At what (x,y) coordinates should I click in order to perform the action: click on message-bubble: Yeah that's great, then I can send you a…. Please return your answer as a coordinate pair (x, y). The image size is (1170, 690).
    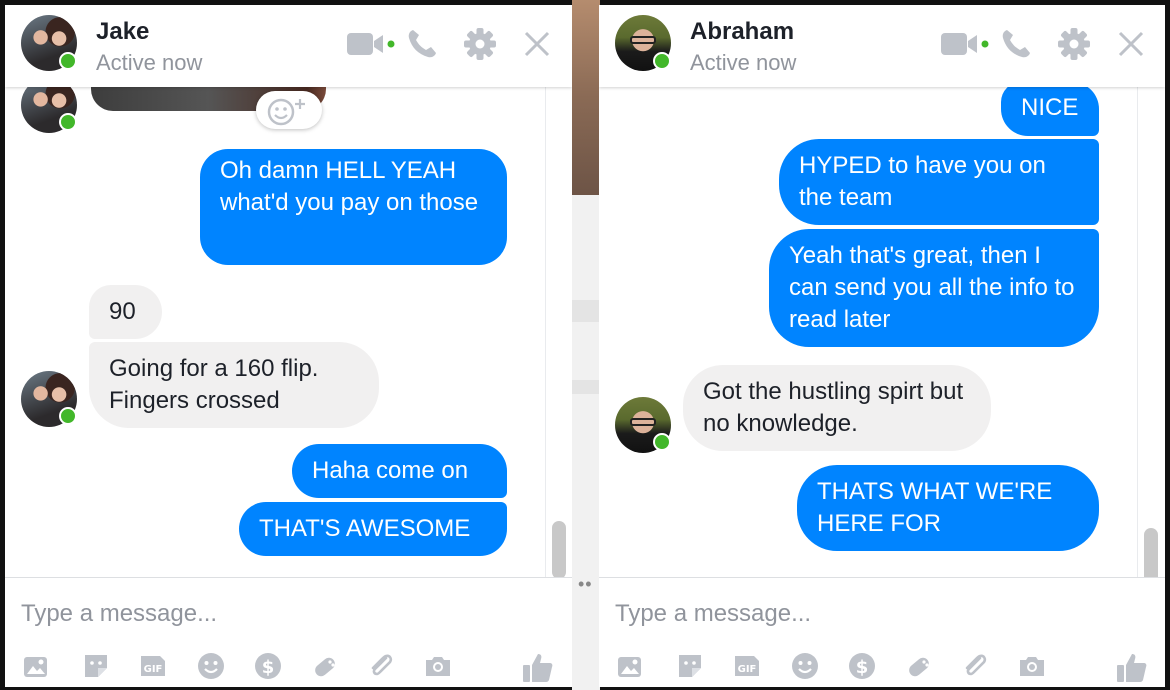
    Looking at the image, I should click on (934, 288).